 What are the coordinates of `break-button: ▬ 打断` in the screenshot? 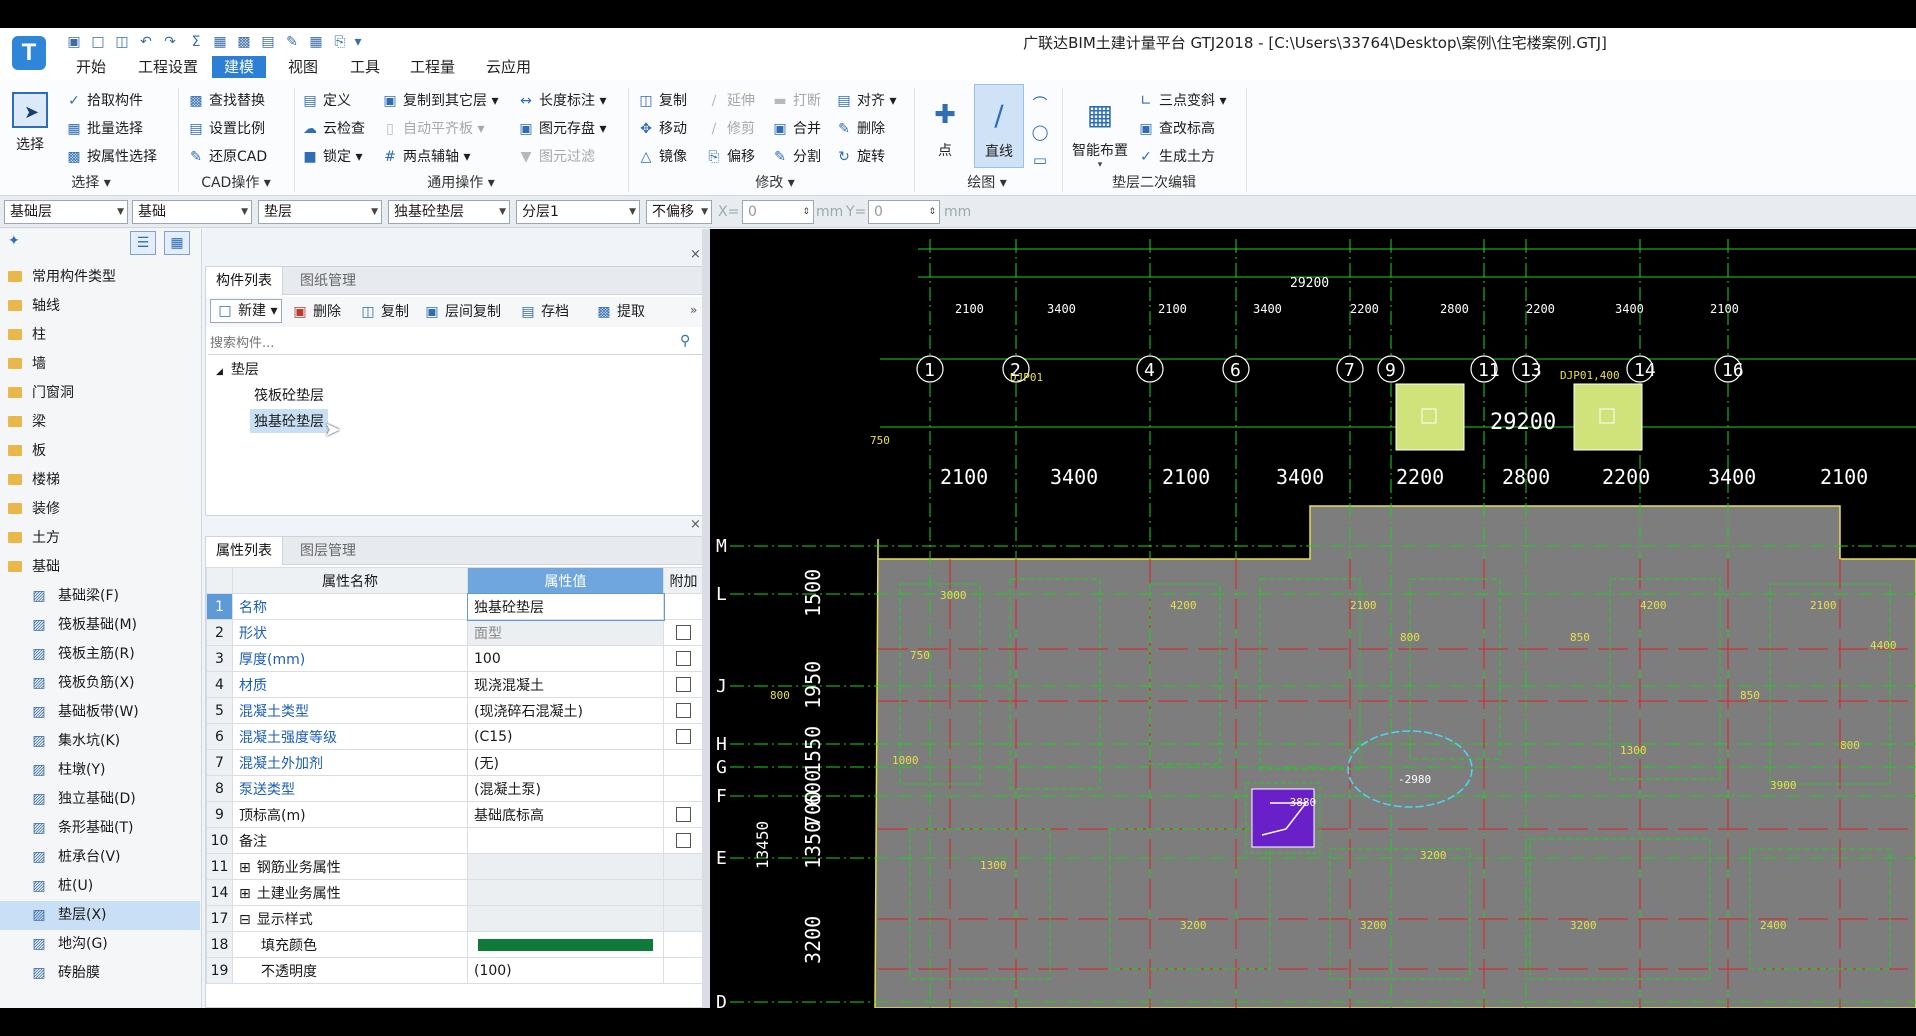 It's located at (795, 101).